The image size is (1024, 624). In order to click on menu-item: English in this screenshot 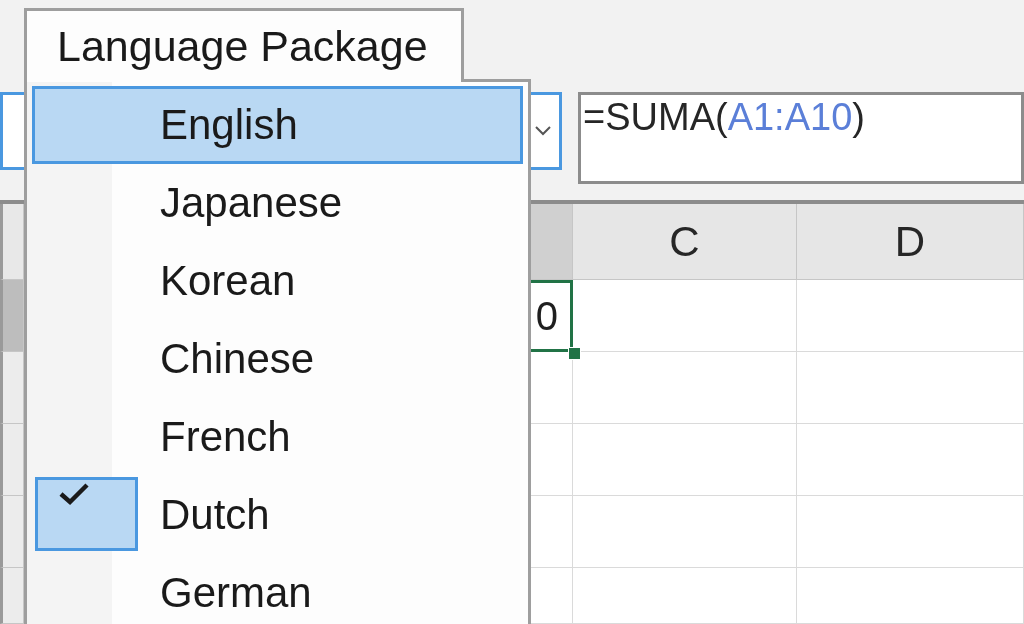, I will do `click(277, 125)`.